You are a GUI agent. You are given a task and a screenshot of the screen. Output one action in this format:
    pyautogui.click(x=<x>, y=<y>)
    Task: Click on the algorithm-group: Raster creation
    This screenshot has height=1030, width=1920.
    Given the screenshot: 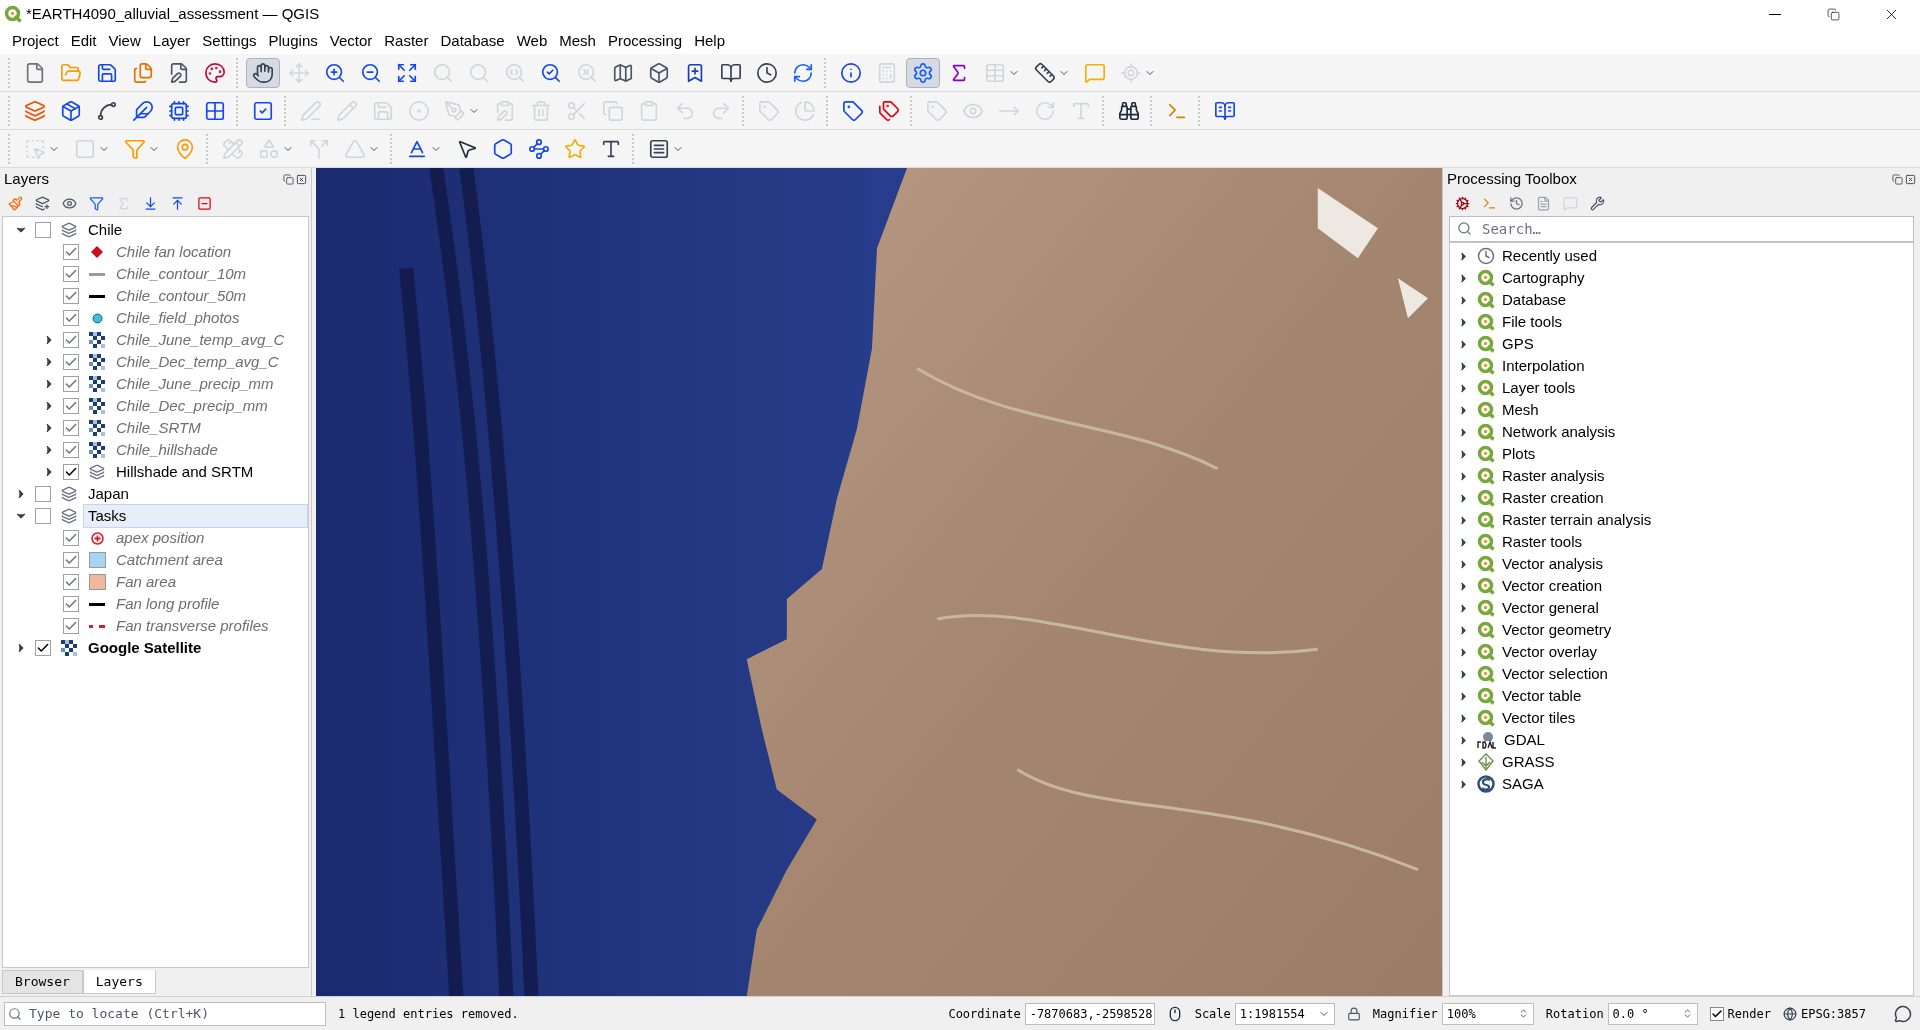 What is the action you would take?
    pyautogui.click(x=1553, y=498)
    